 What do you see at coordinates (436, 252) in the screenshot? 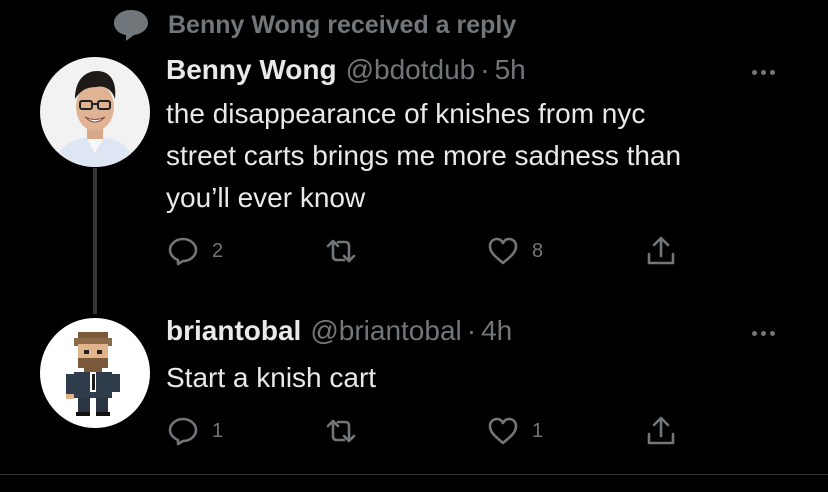
I see `tweet-actions: 2 8` at bounding box center [436, 252].